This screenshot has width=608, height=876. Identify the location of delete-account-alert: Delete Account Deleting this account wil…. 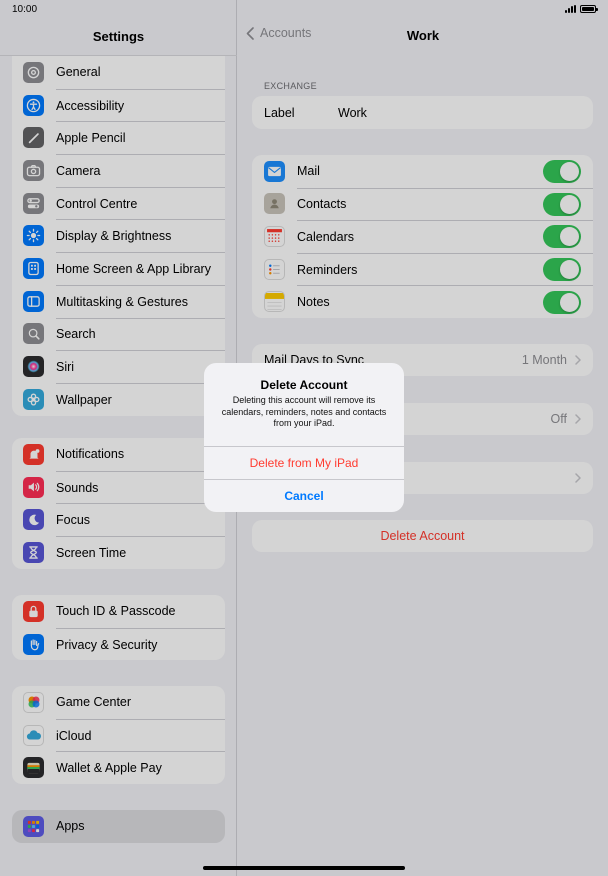
(304, 437).